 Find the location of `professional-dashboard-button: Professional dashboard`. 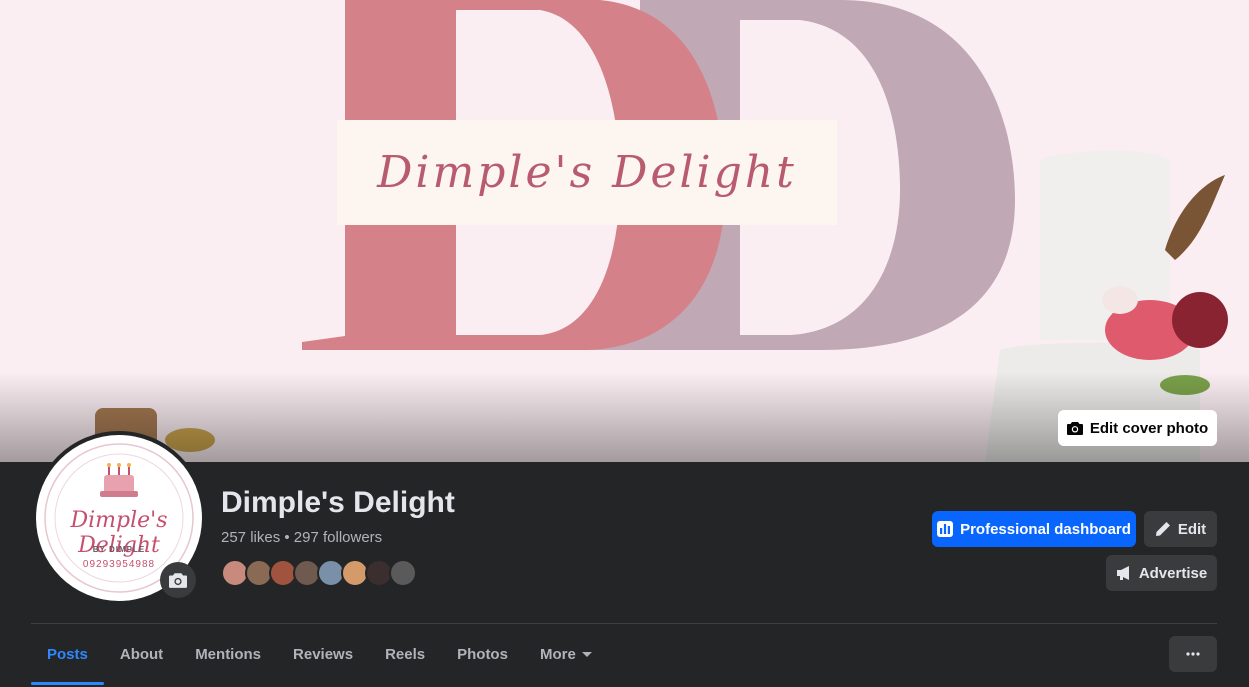

professional-dashboard-button: Professional dashboard is located at coordinates (1034, 529).